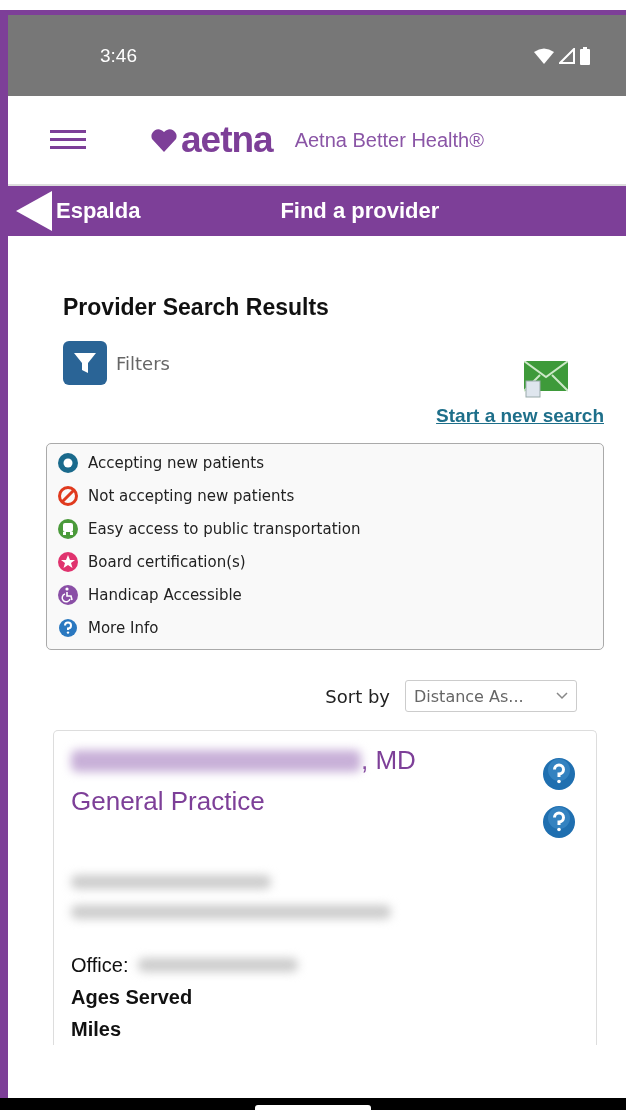 Image resolution: width=626 pixels, height=1110 pixels. What do you see at coordinates (191, 496) in the screenshot?
I see `legend-label: Not accepting new patients` at bounding box center [191, 496].